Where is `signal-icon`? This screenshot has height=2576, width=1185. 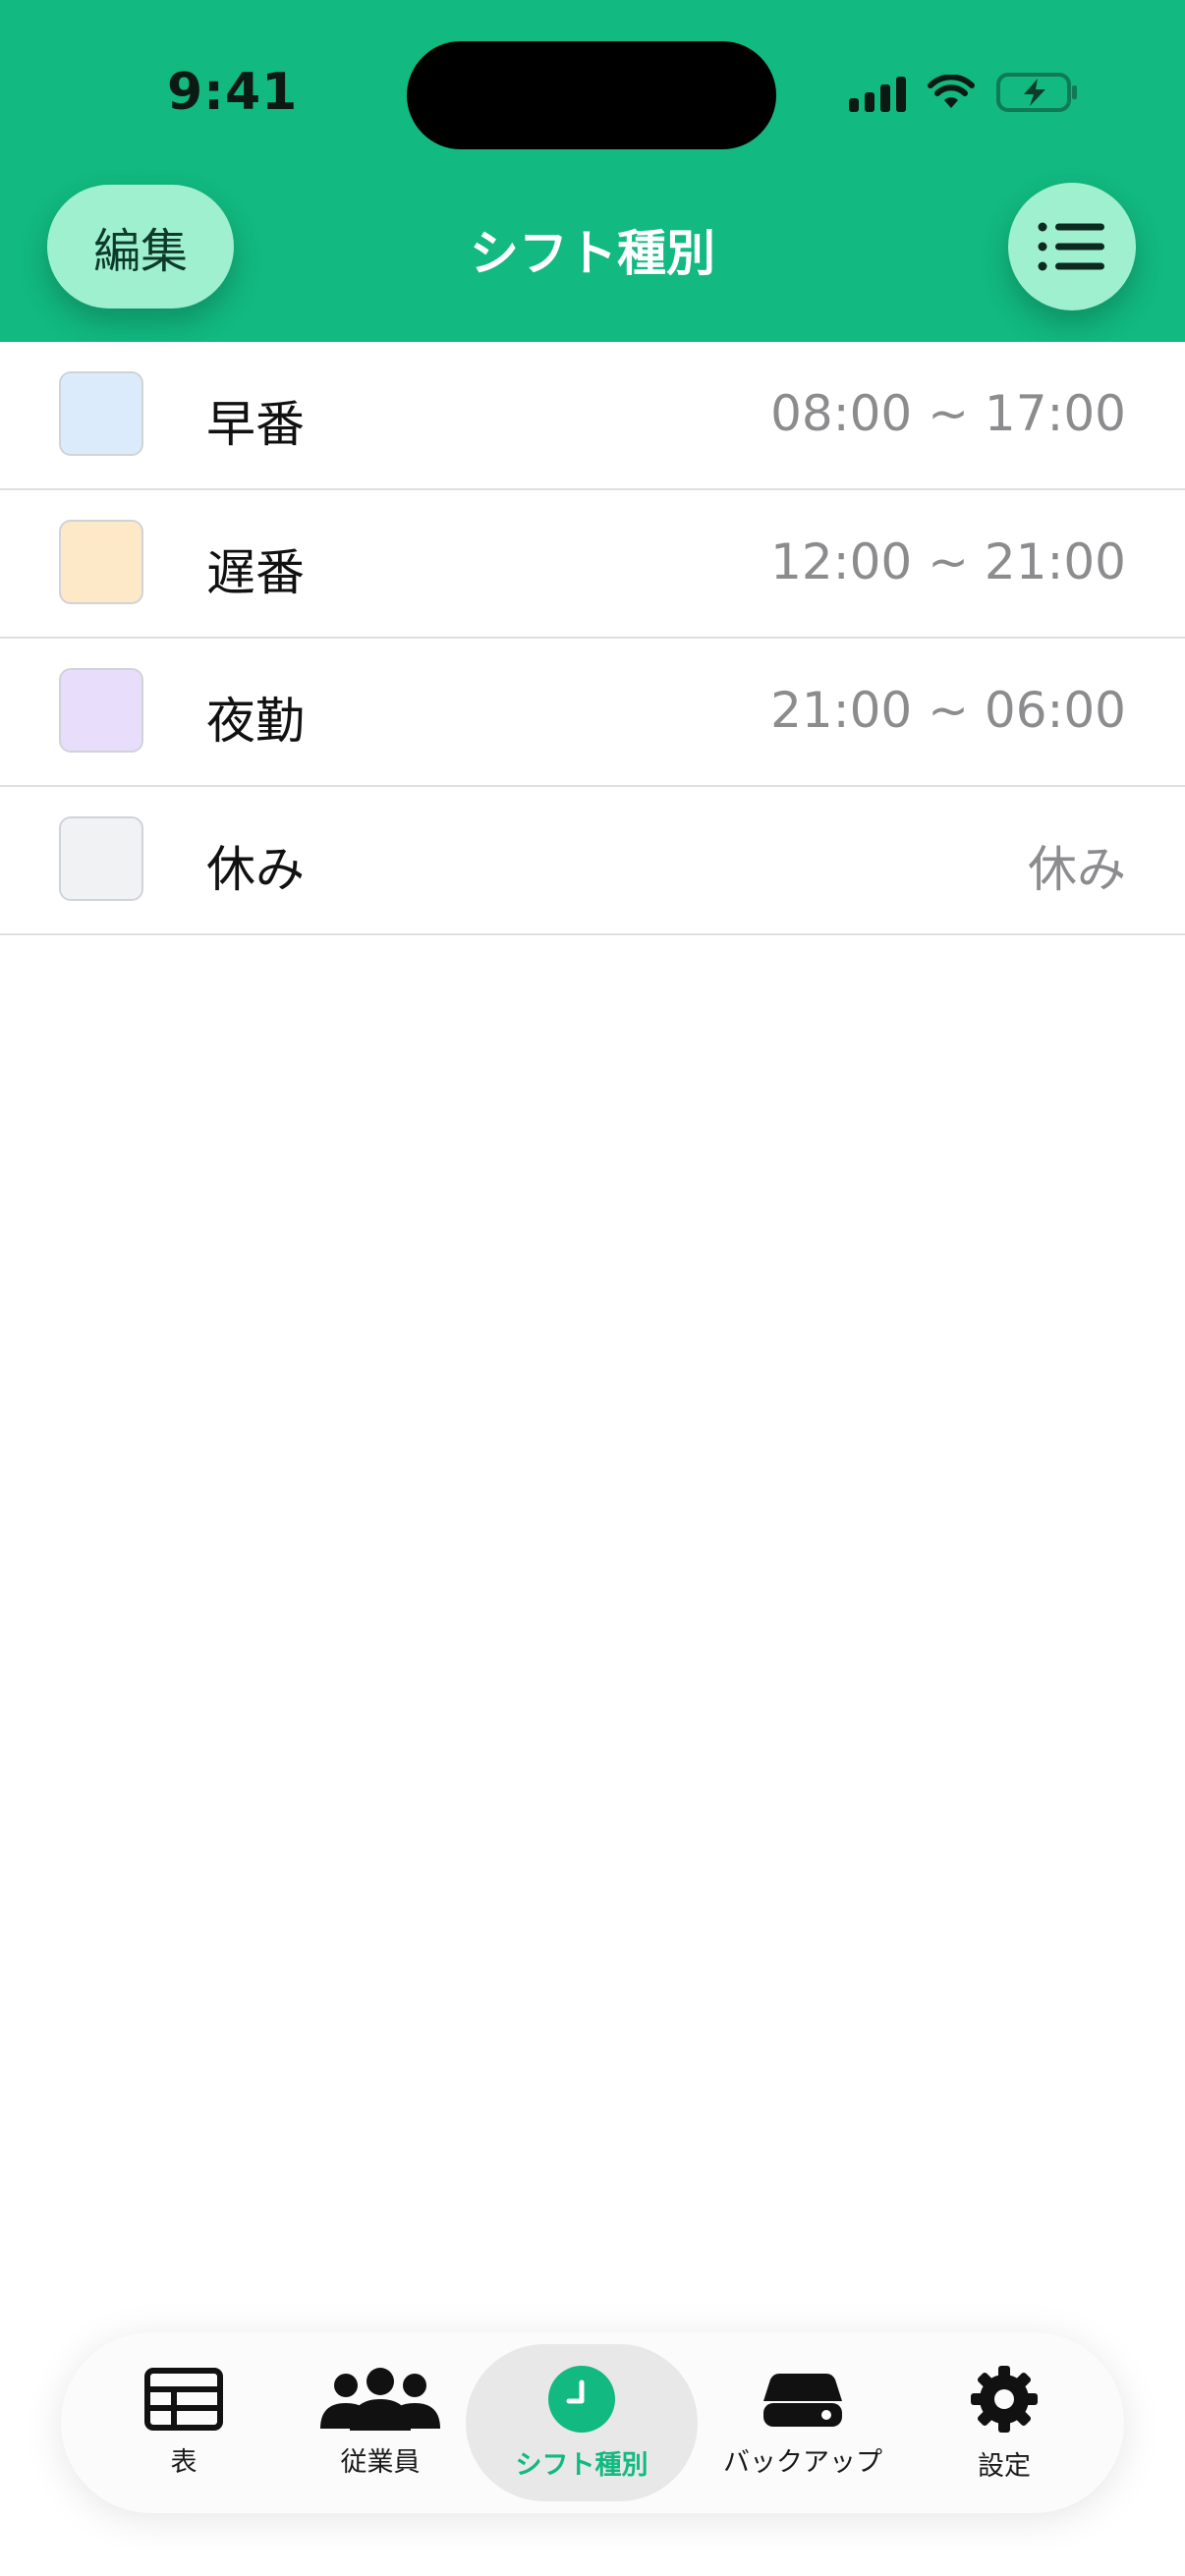 signal-icon is located at coordinates (878, 92).